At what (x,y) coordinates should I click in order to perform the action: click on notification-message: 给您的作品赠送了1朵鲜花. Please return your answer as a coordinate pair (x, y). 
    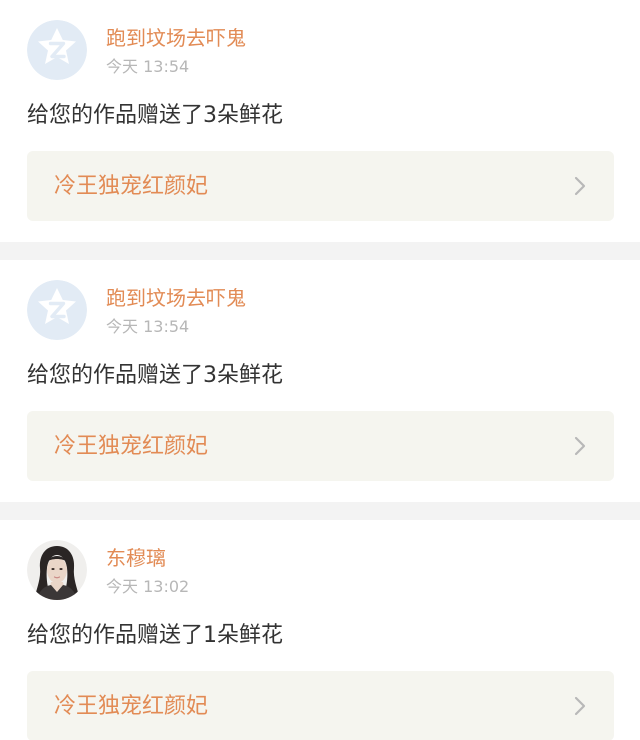
    Looking at the image, I should click on (155, 635).